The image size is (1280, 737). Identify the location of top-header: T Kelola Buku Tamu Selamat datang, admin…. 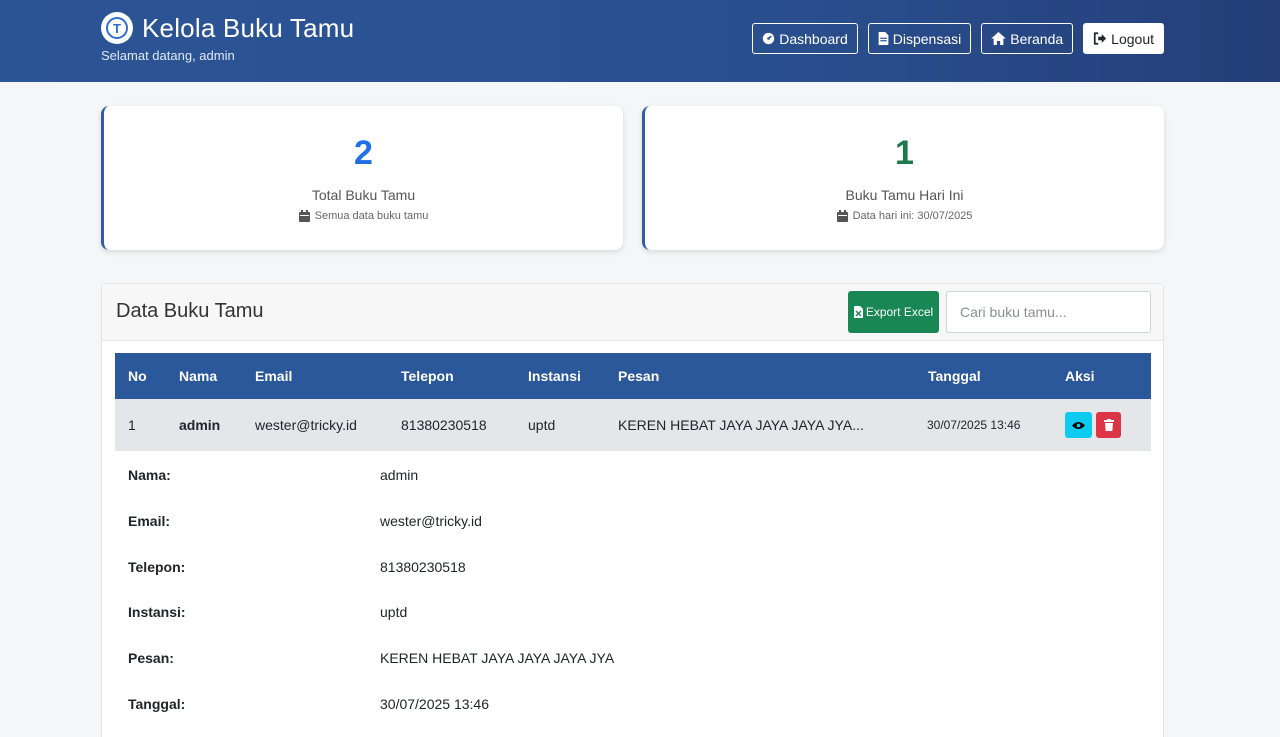
(640, 41).